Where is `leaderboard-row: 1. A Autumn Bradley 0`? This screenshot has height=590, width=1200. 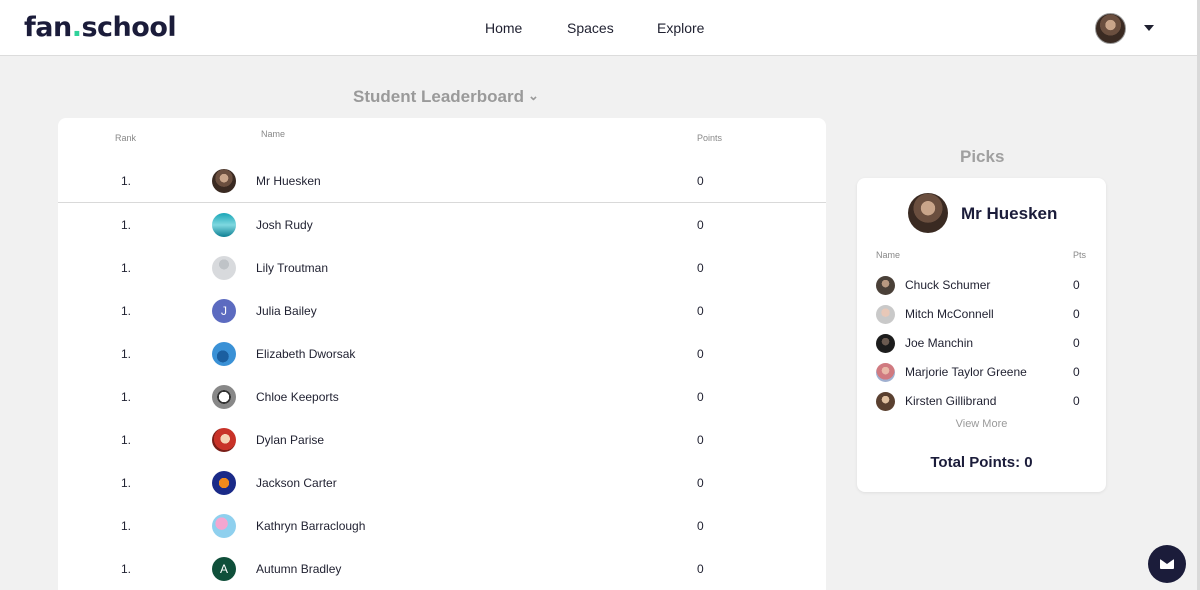 leaderboard-row: 1. A Autumn Bradley 0 is located at coordinates (442, 569).